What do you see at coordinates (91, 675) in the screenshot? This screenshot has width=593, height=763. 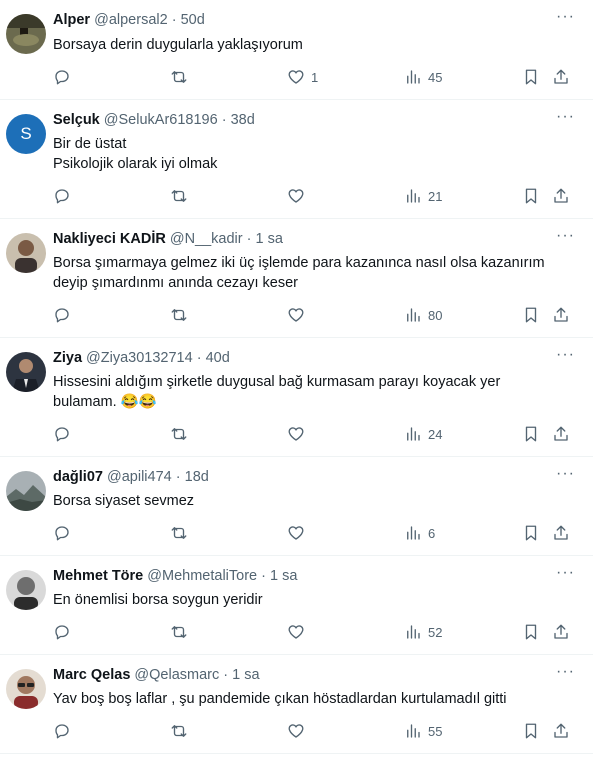 I see `display-name: Marc Qelas` at bounding box center [91, 675].